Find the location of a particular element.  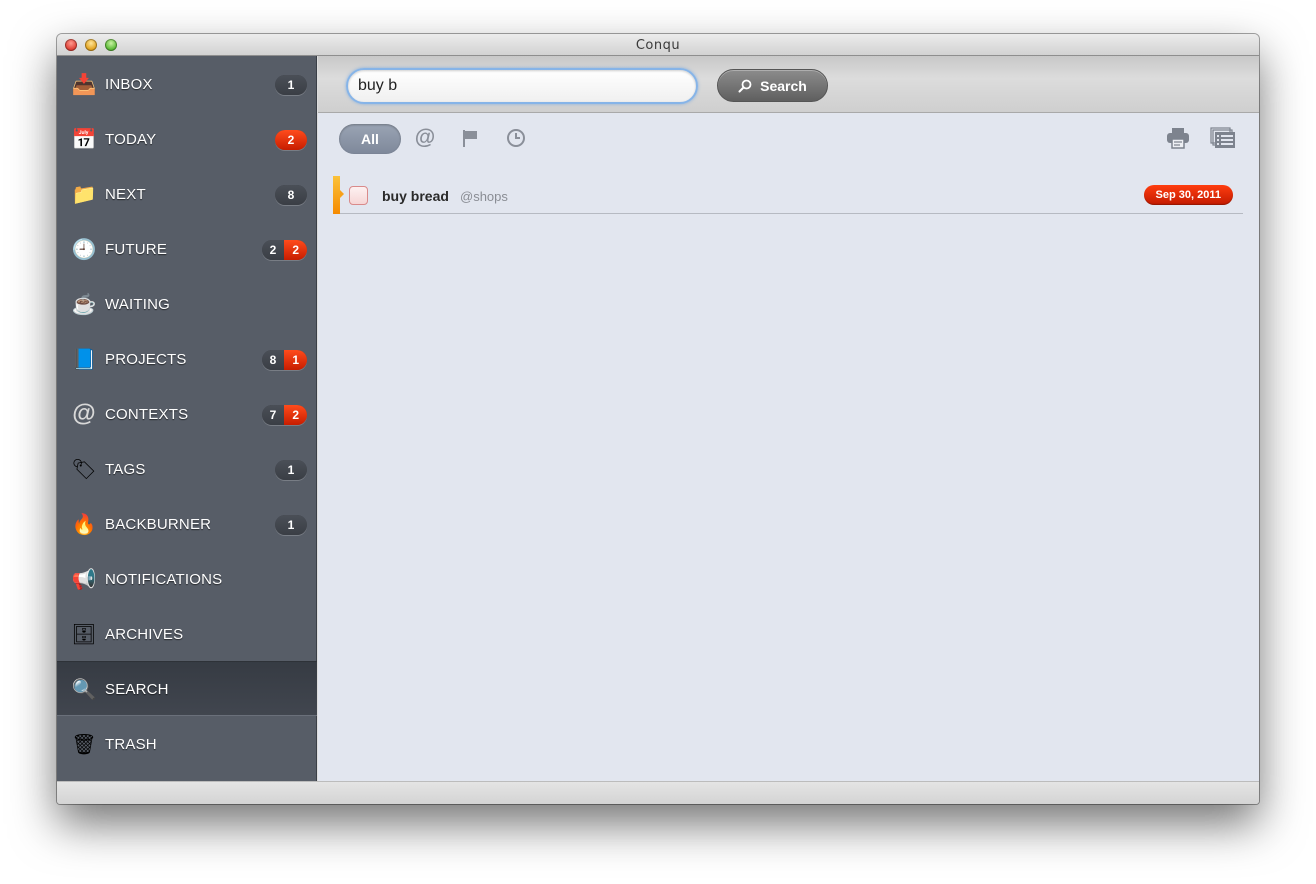

sidebar-item-label: TODAY is located at coordinates (131, 139).